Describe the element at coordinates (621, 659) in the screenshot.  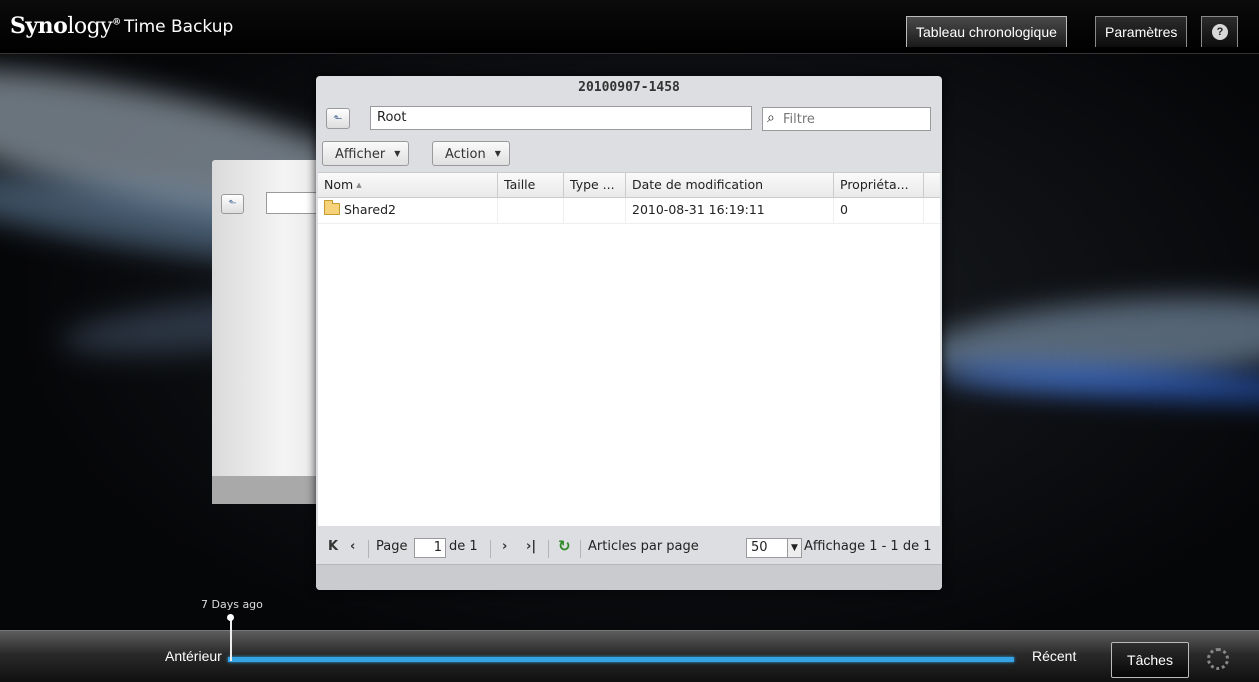
I see `timeline-track` at that location.